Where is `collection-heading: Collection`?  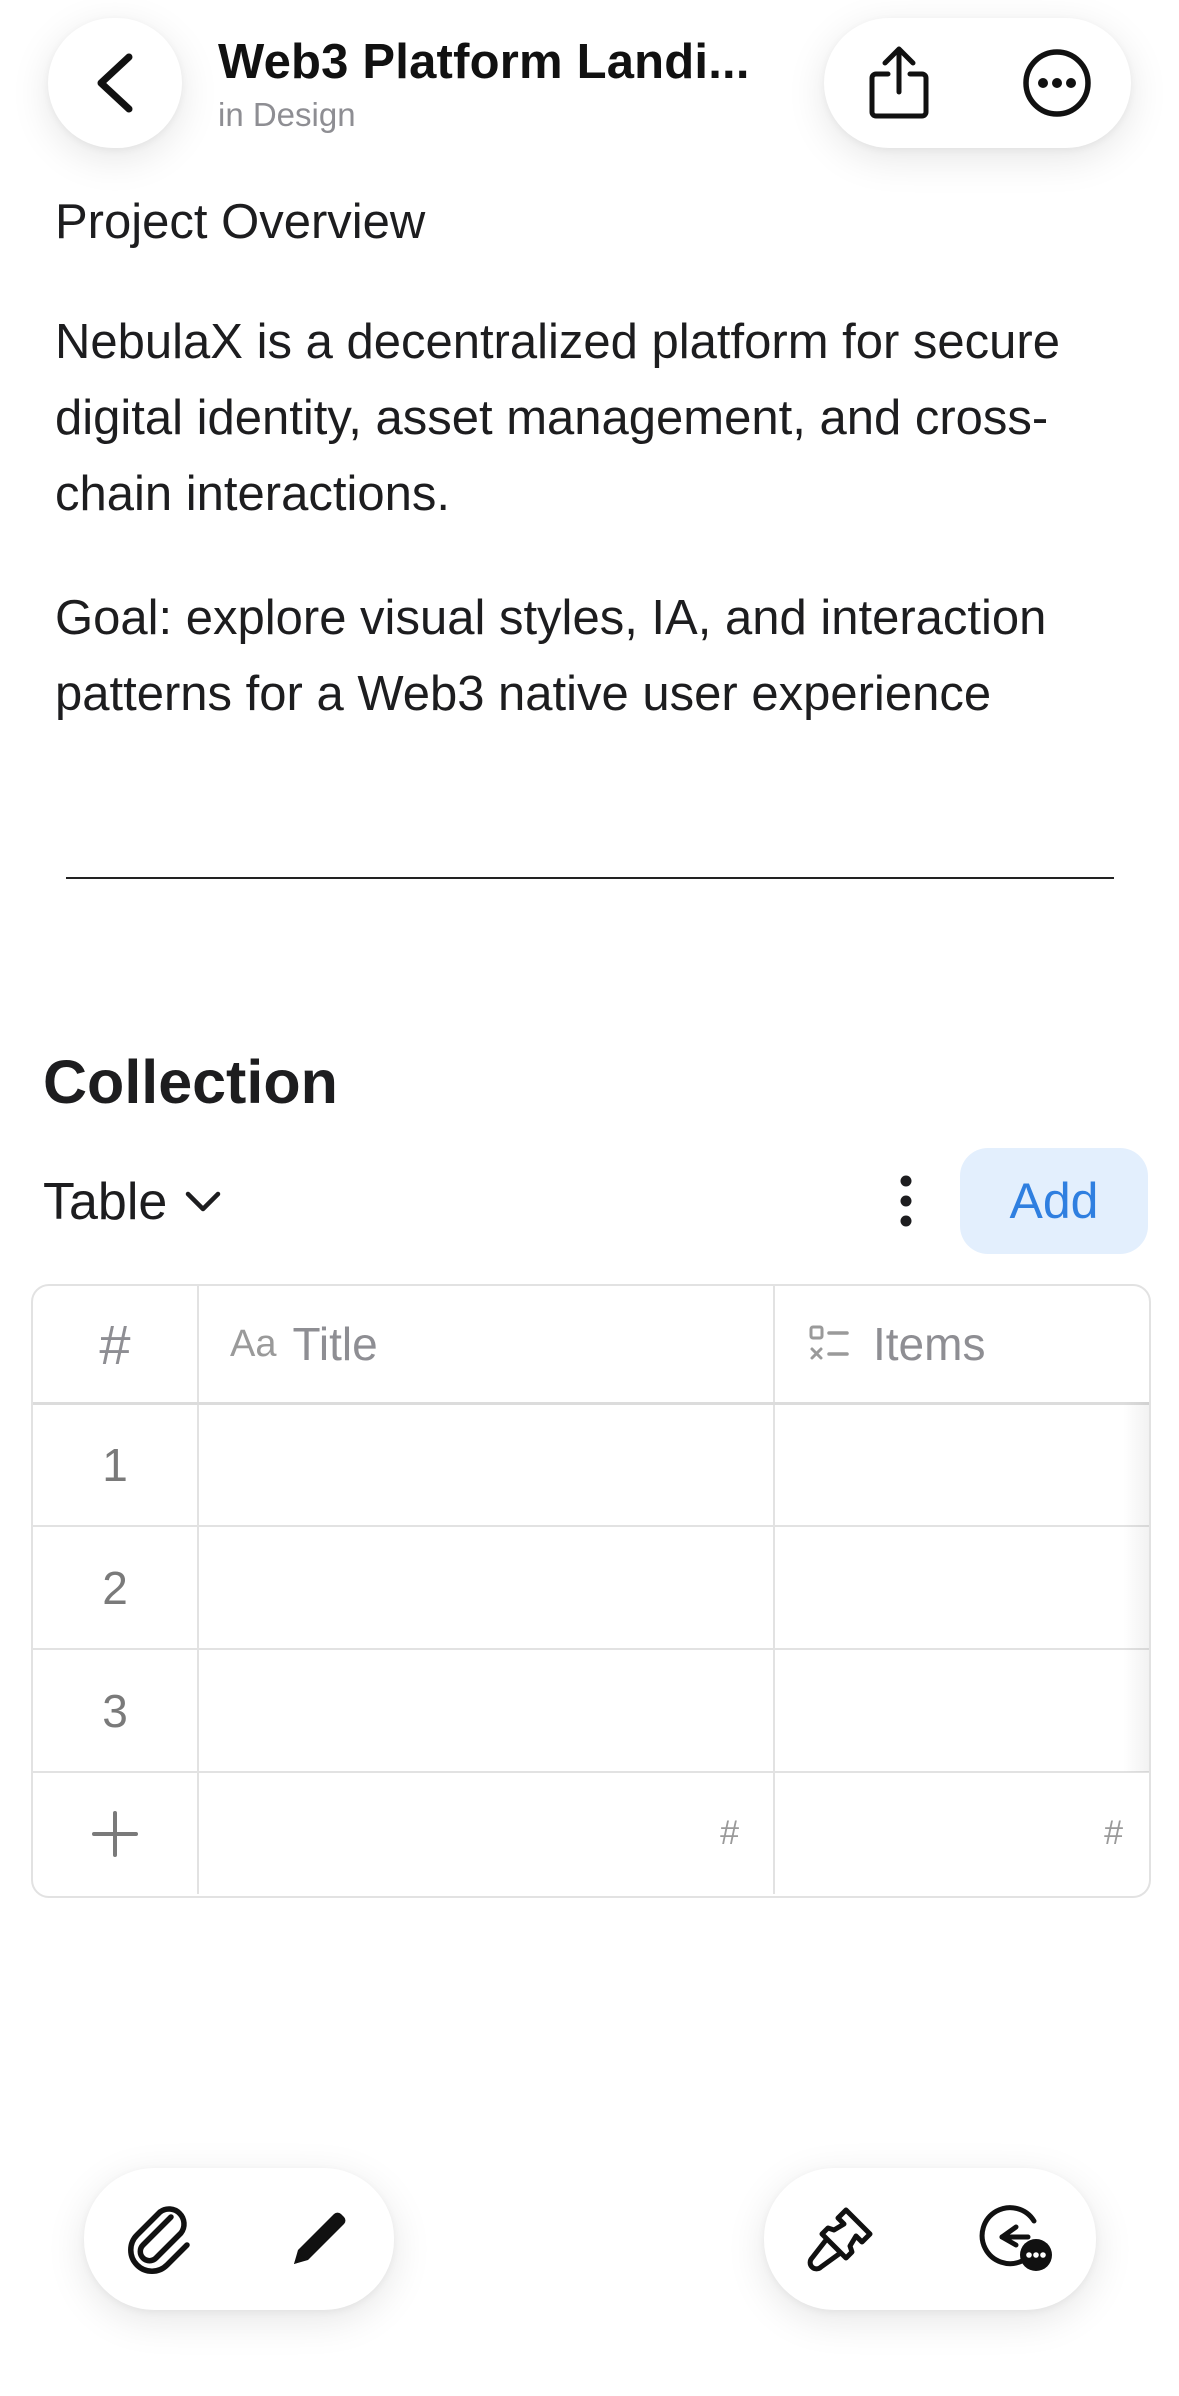 collection-heading: Collection is located at coordinates (190, 1082).